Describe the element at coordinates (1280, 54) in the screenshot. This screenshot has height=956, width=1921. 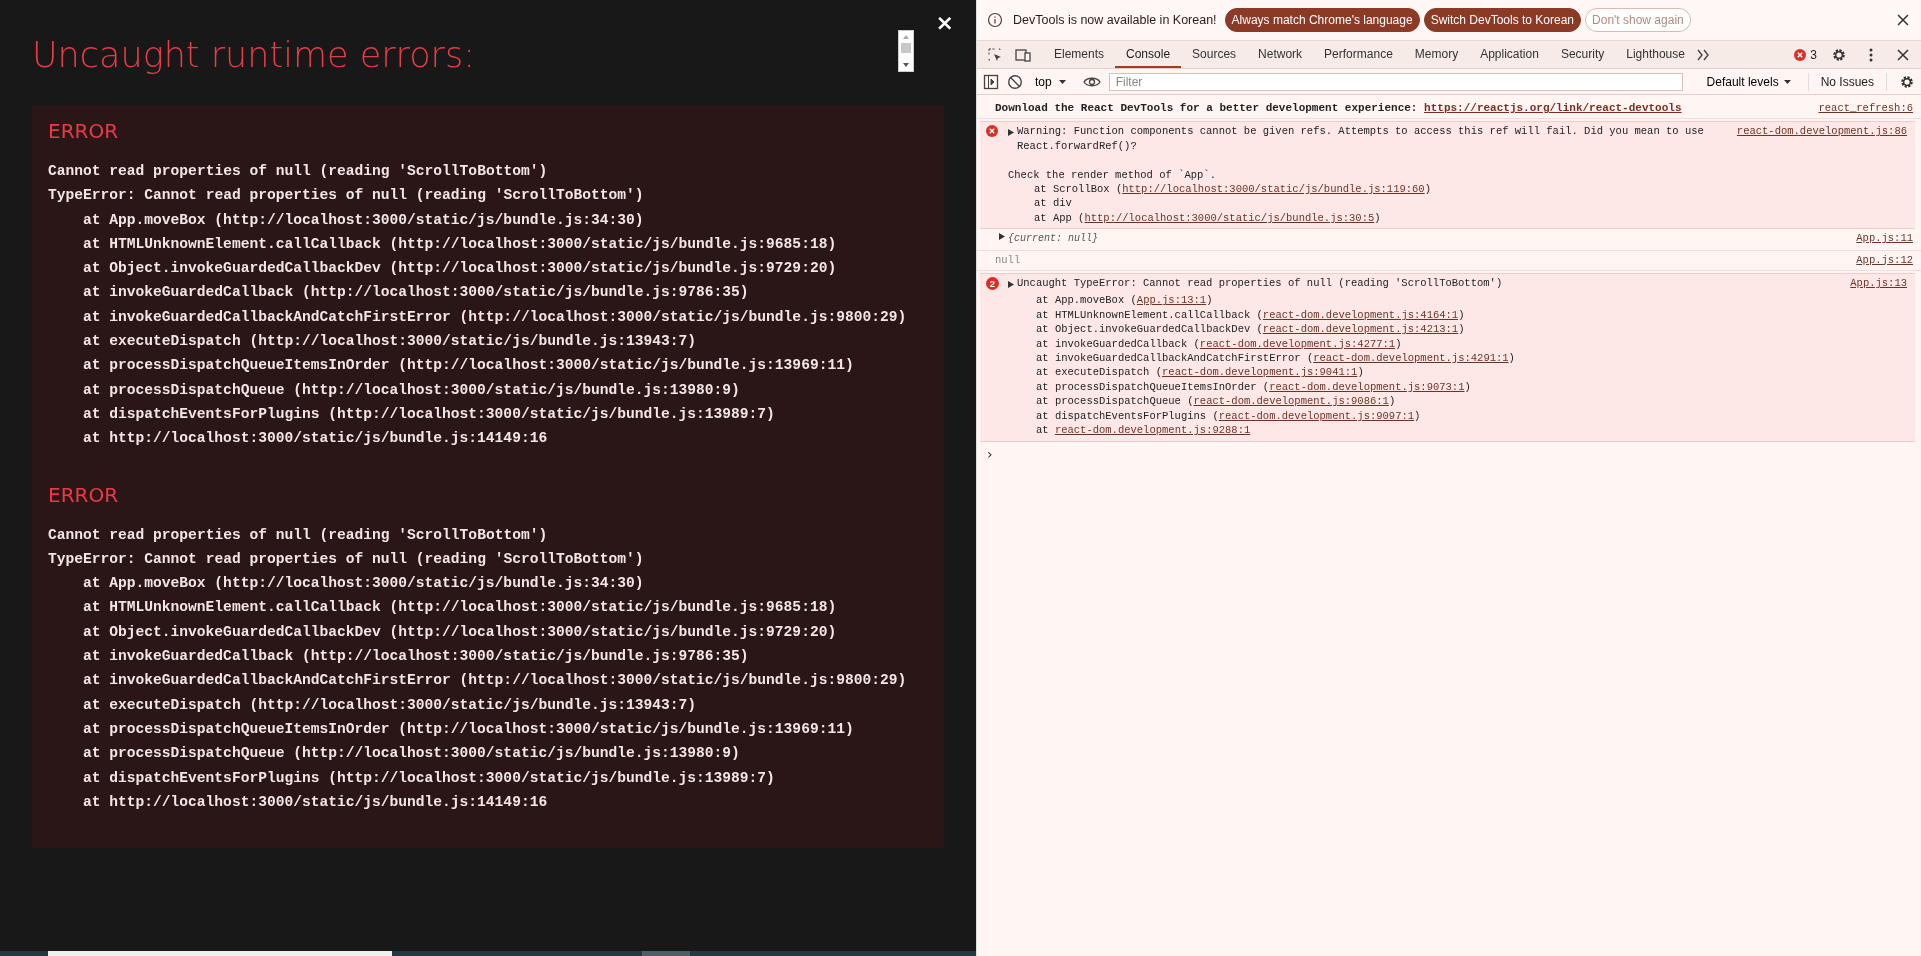
I see `panel-tab: Network` at that location.